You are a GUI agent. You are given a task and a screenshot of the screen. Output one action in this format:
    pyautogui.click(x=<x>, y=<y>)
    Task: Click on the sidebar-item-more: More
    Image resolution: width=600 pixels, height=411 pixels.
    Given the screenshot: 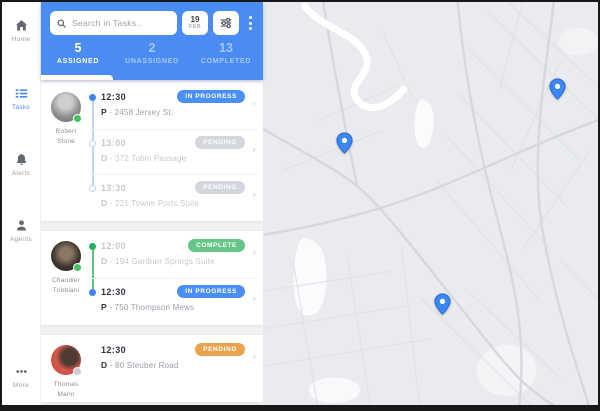 What is the action you would take?
    pyautogui.click(x=21, y=376)
    